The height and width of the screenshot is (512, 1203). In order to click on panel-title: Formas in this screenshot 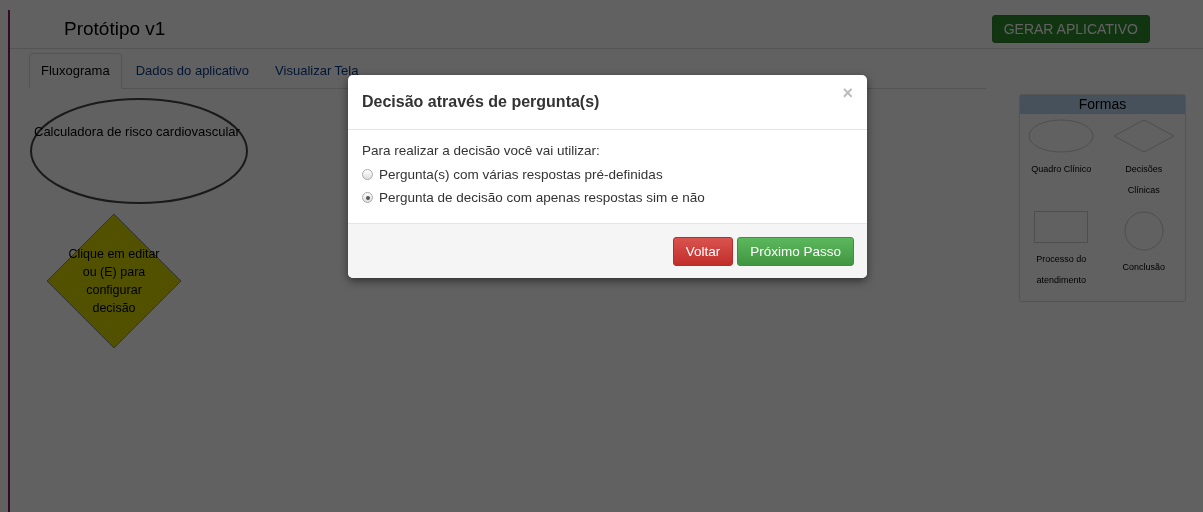, I will do `click(1102, 104)`.